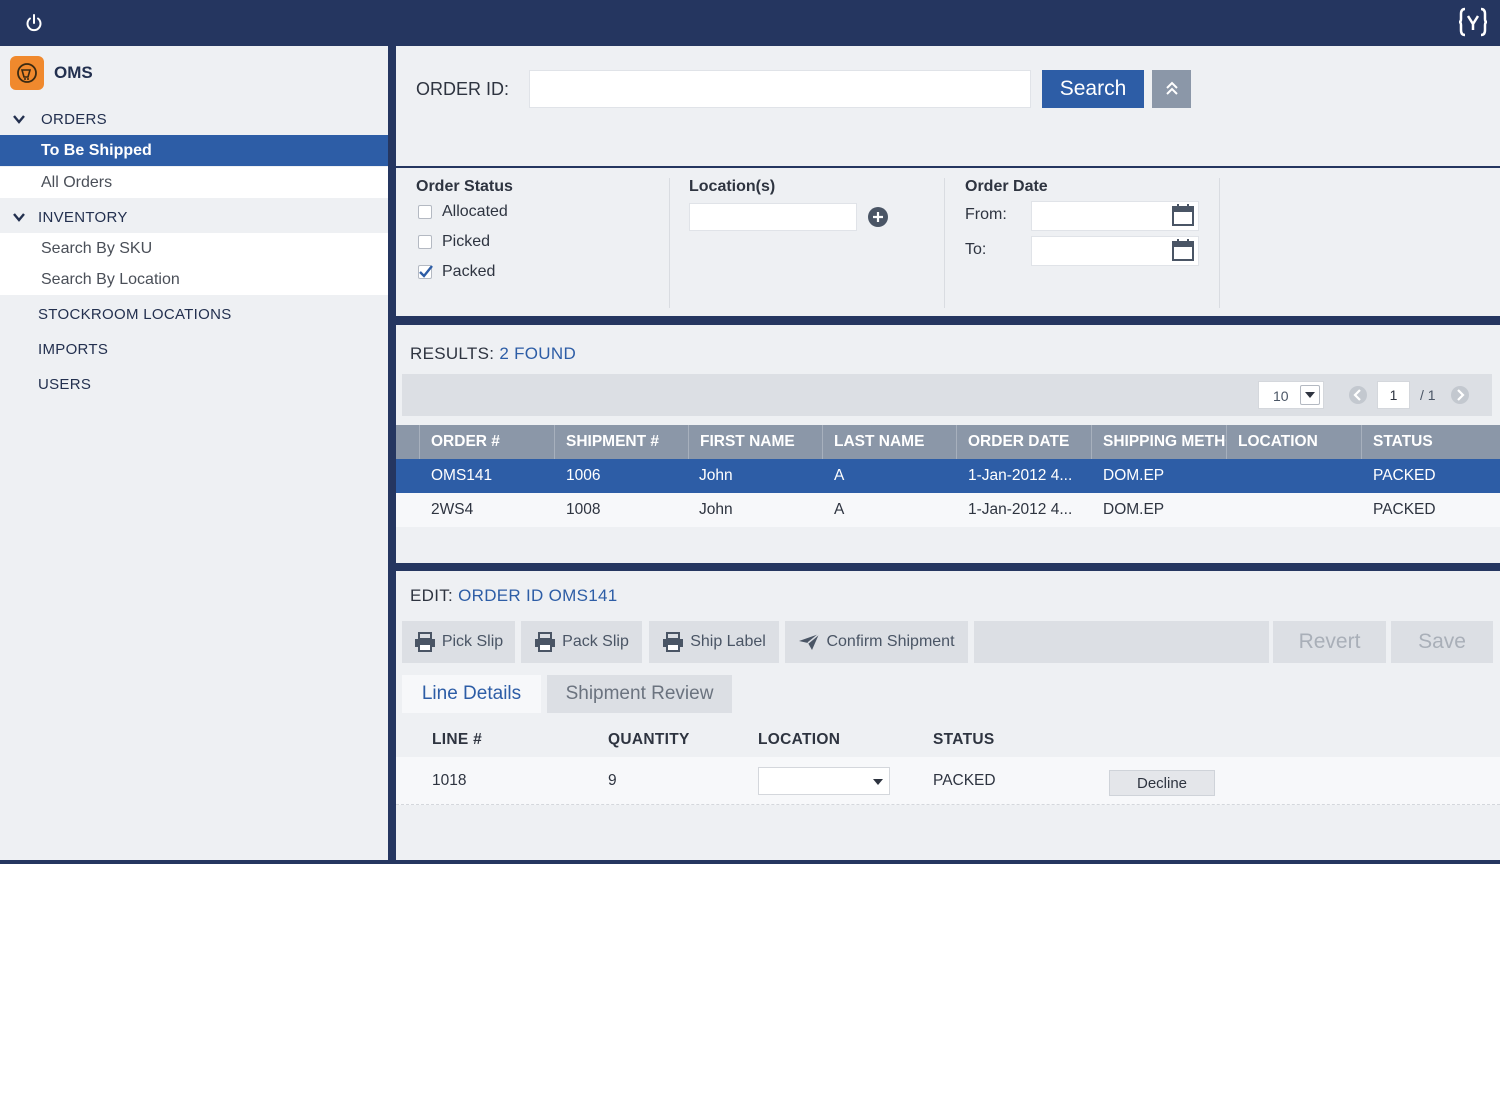 This screenshot has width=1500, height=1120. What do you see at coordinates (194, 248) in the screenshot?
I see `sidebar-item-search-by-sku: Search By SKU` at bounding box center [194, 248].